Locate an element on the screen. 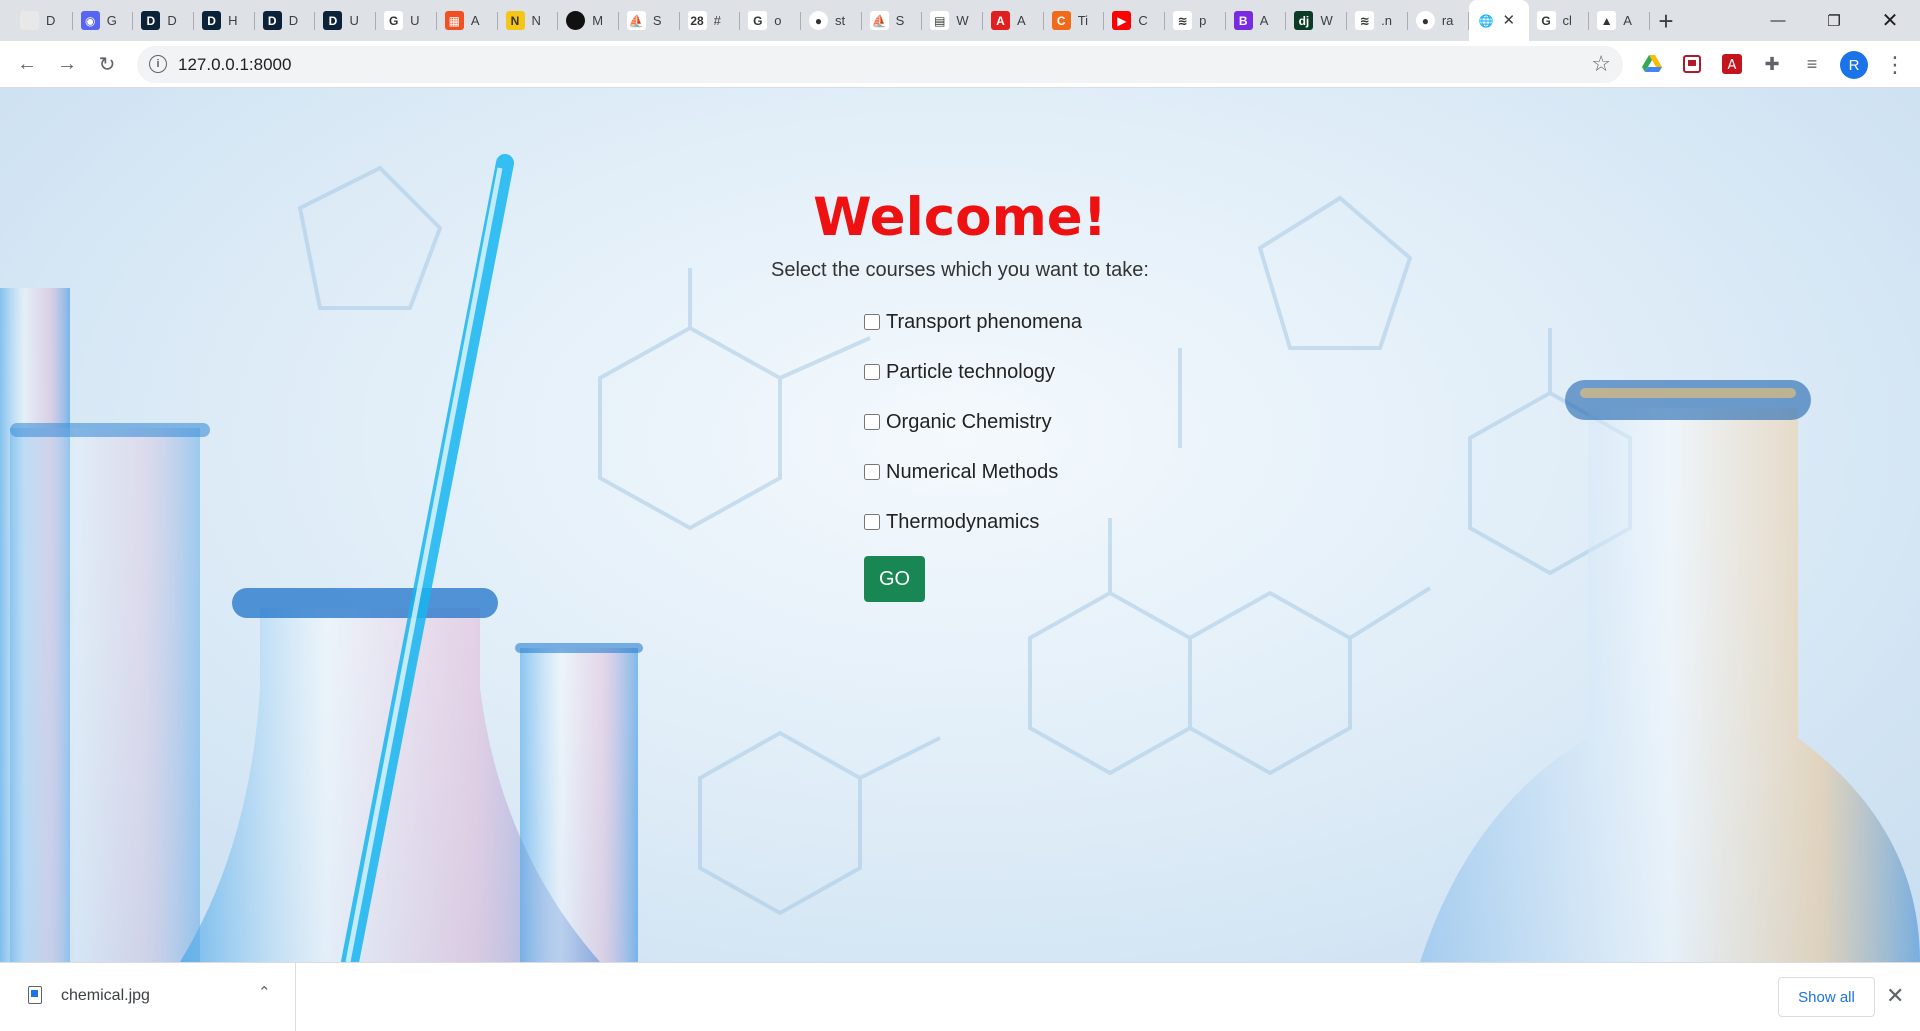 The width and height of the screenshot is (1920, 1031). tab-title: U is located at coordinates (415, 20).